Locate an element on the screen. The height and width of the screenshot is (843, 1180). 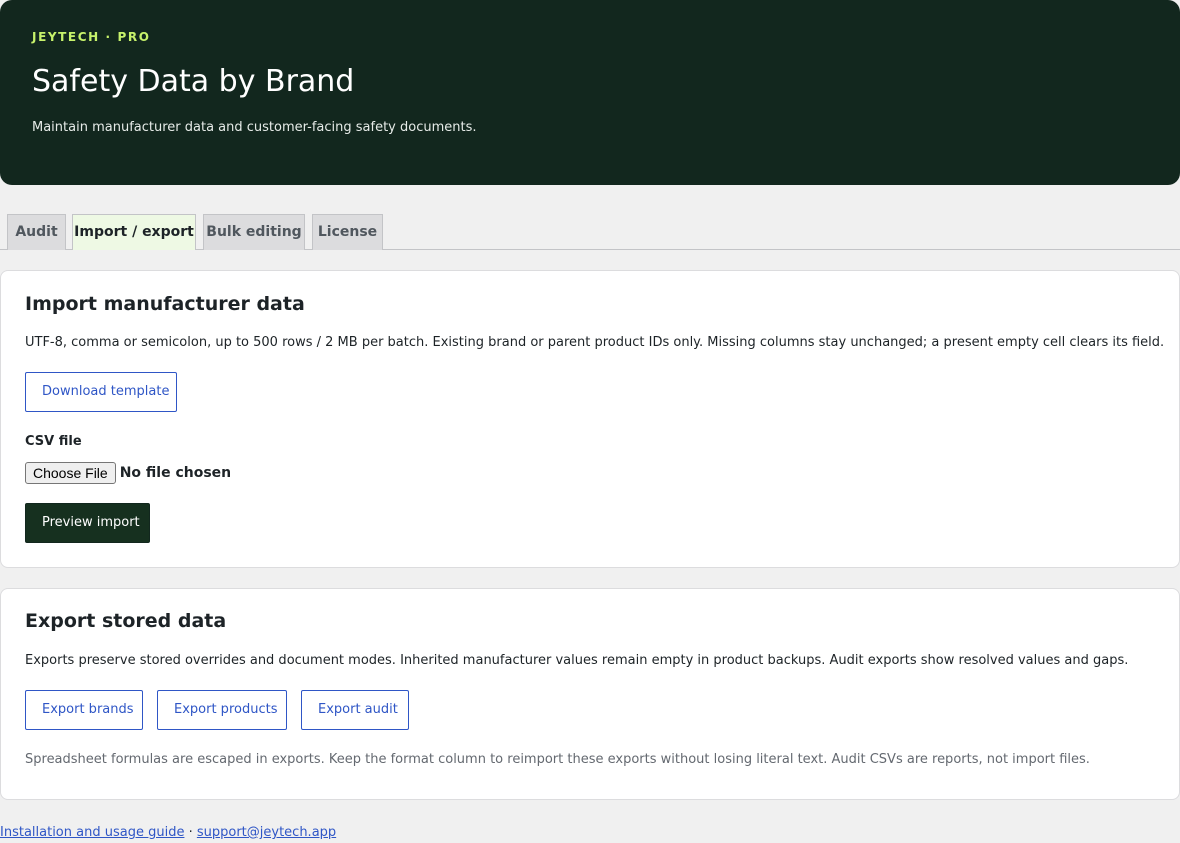
choose-file-button: Choose File is located at coordinates (70, 473).